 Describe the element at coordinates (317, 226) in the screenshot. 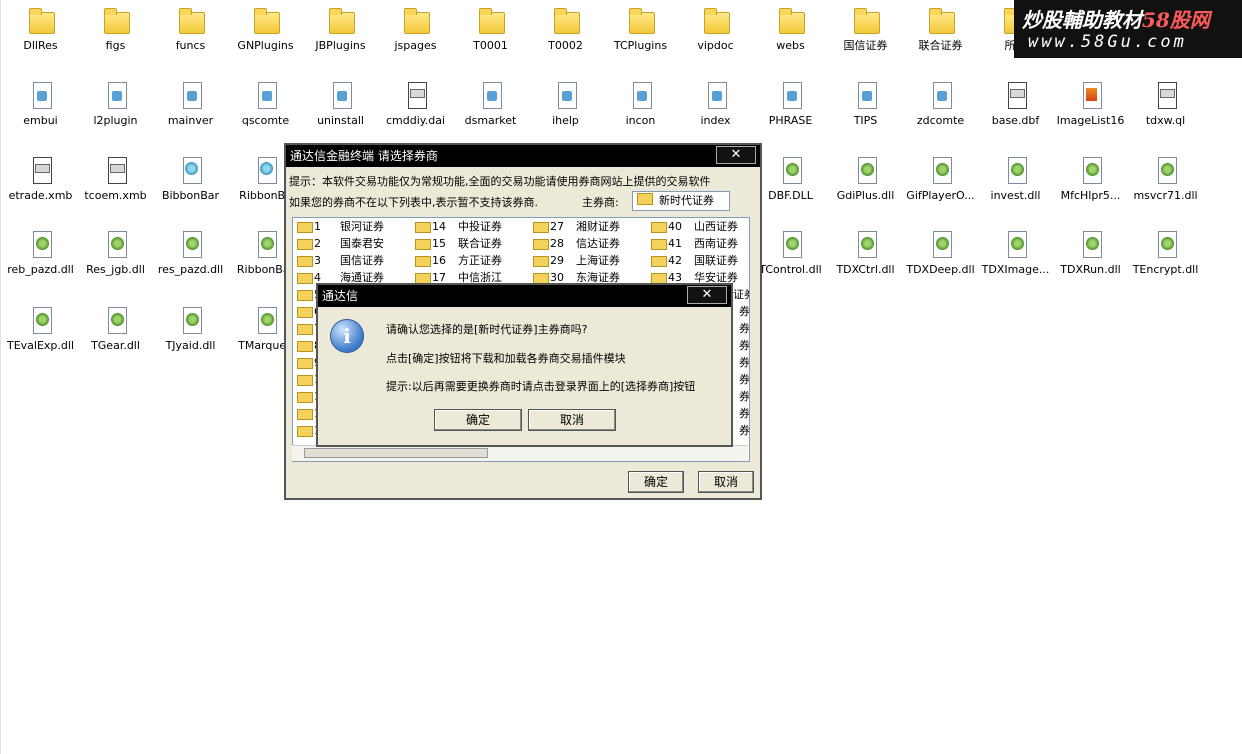

I see `broker-number: 1` at that location.